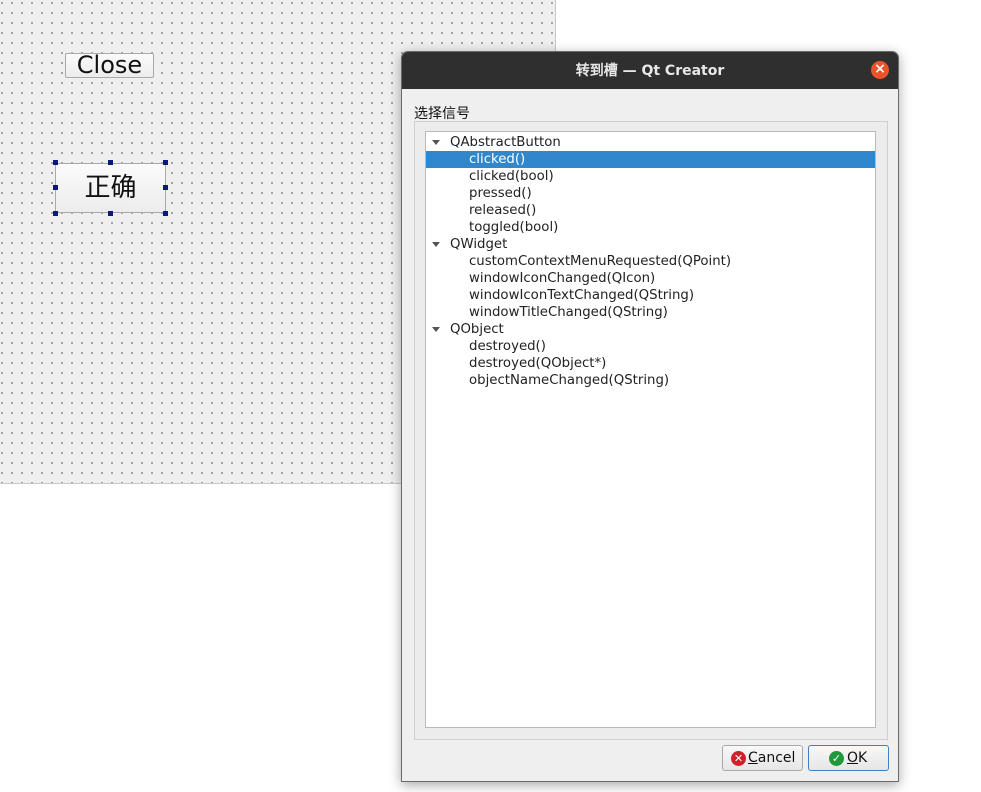 This screenshot has width=981, height=792. Describe the element at coordinates (650, 244) in the screenshot. I see `tree-class-qwidget: QWidget` at that location.